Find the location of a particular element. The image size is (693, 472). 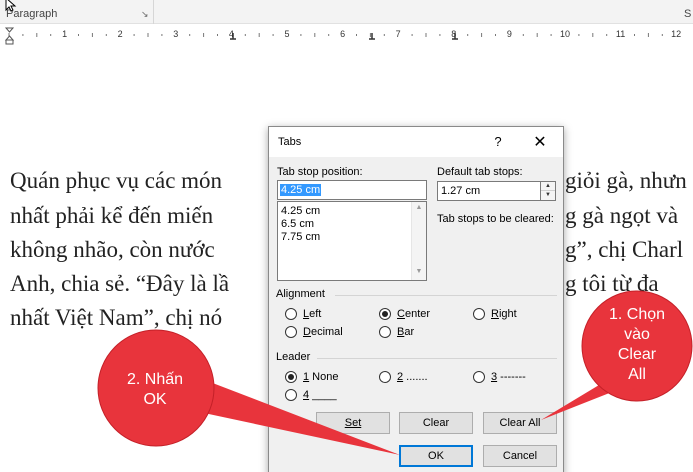

callout-2-line-2: OK is located at coordinates (155, 399).